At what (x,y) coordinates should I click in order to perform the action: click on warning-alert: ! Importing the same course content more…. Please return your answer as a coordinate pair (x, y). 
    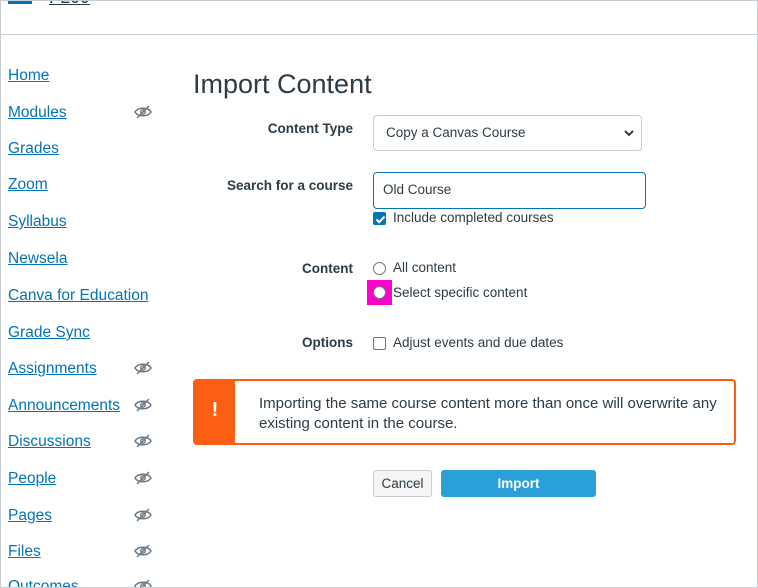
    Looking at the image, I should click on (464, 412).